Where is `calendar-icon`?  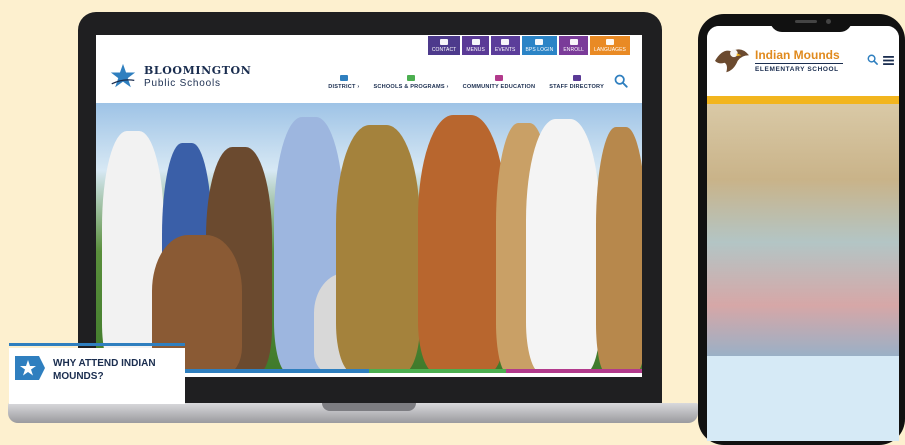 calendar-icon is located at coordinates (505, 42).